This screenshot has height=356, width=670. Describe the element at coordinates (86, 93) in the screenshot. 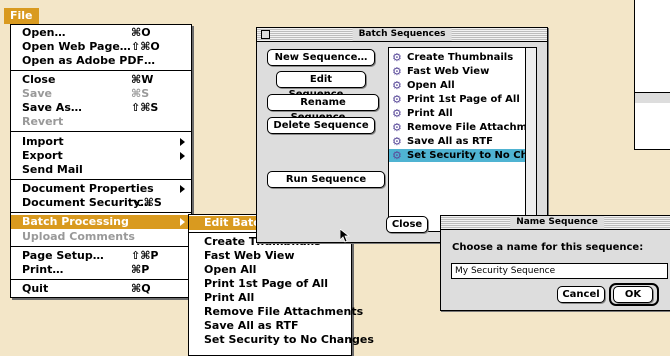

I see `menu-item-save: Save ⌘S` at that location.